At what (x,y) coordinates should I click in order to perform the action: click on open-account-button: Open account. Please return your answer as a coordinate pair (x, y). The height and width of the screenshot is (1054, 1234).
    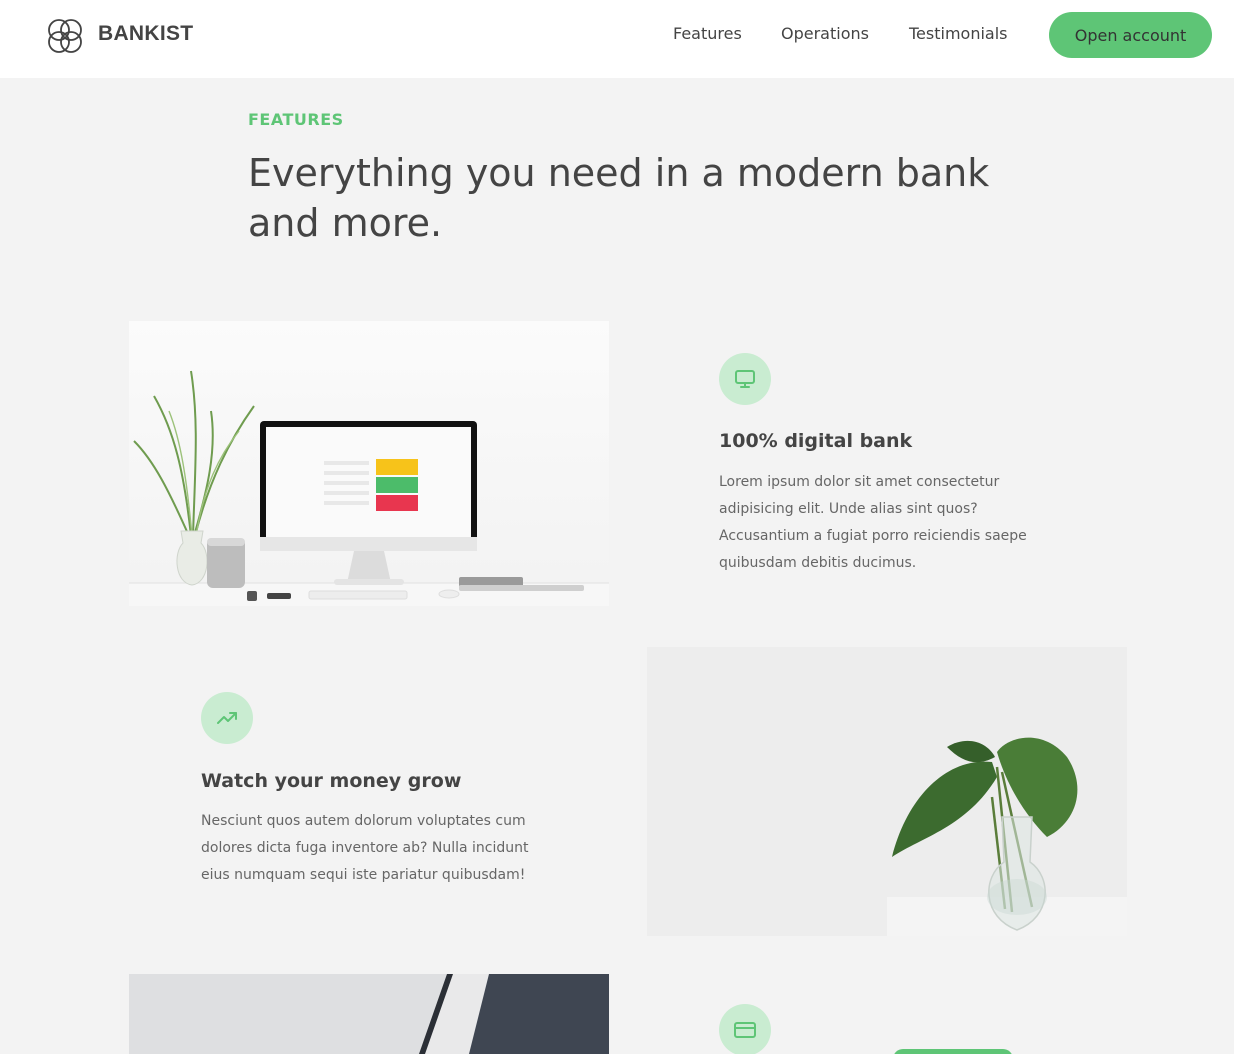
    Looking at the image, I should click on (1130, 35).